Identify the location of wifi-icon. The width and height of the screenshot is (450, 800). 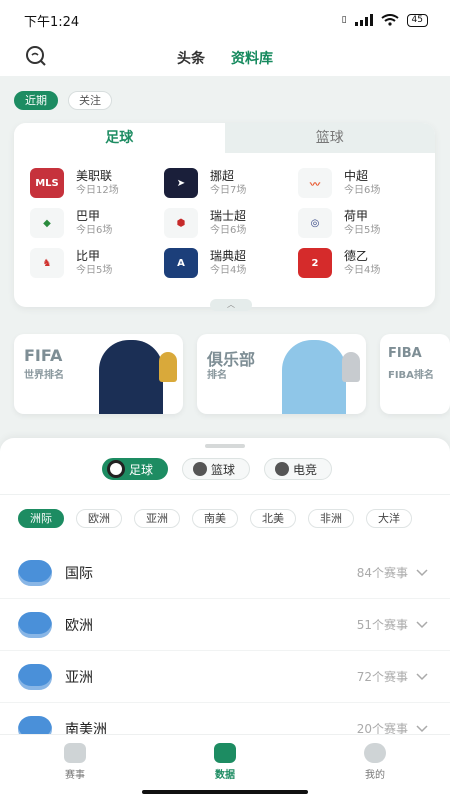
(389, 20).